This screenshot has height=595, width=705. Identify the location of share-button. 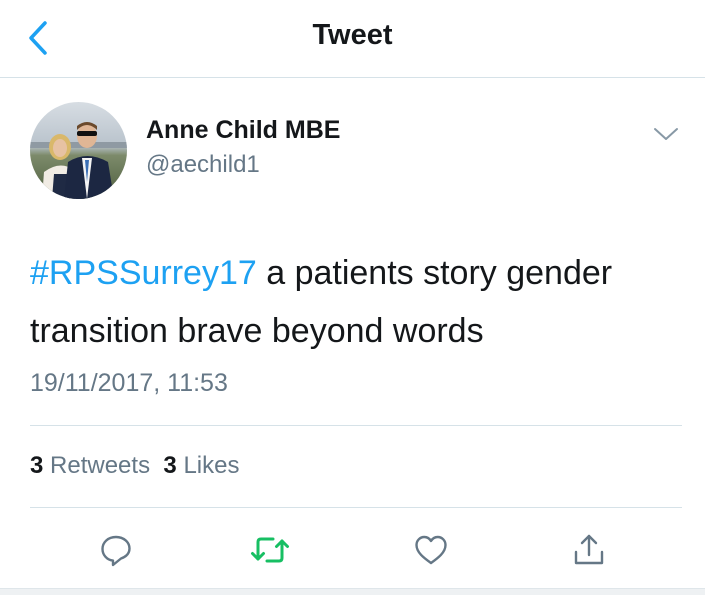
(589, 550).